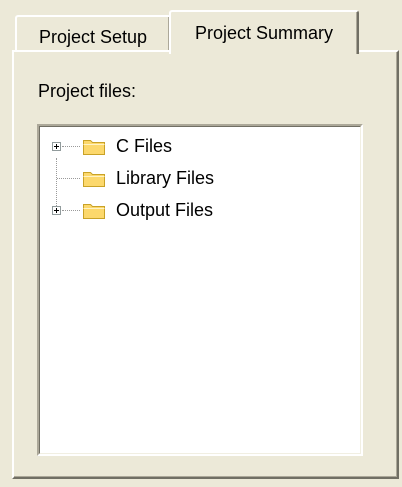 This screenshot has height=487, width=402. Describe the element at coordinates (144, 146) in the screenshot. I see `tree-node-label: C Files` at that location.